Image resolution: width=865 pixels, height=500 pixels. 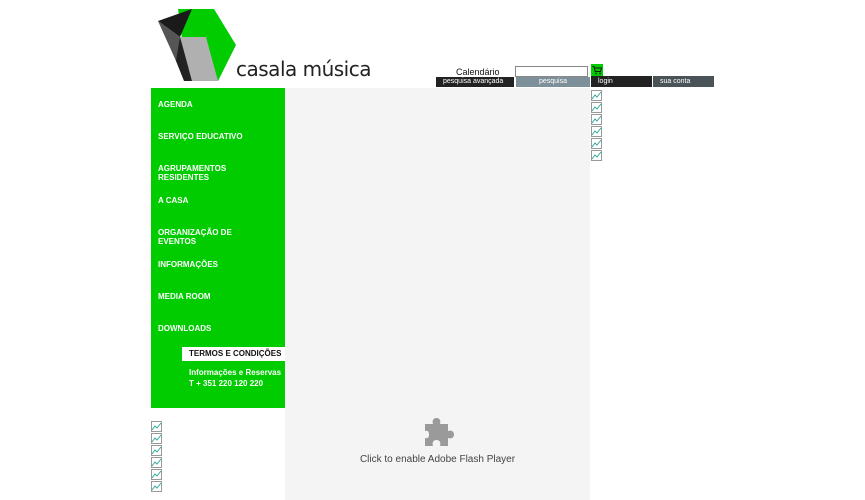 What do you see at coordinates (437, 459) in the screenshot?
I see `enable-flash-message: Click to enable Adobe Flash Player` at bounding box center [437, 459].